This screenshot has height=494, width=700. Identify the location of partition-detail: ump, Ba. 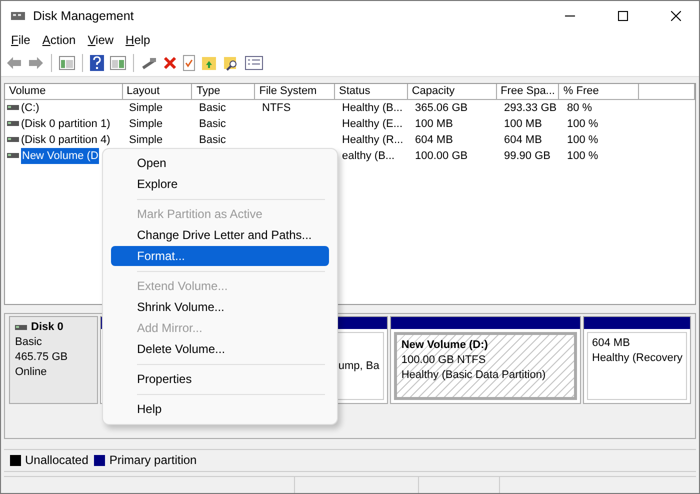
(358, 366).